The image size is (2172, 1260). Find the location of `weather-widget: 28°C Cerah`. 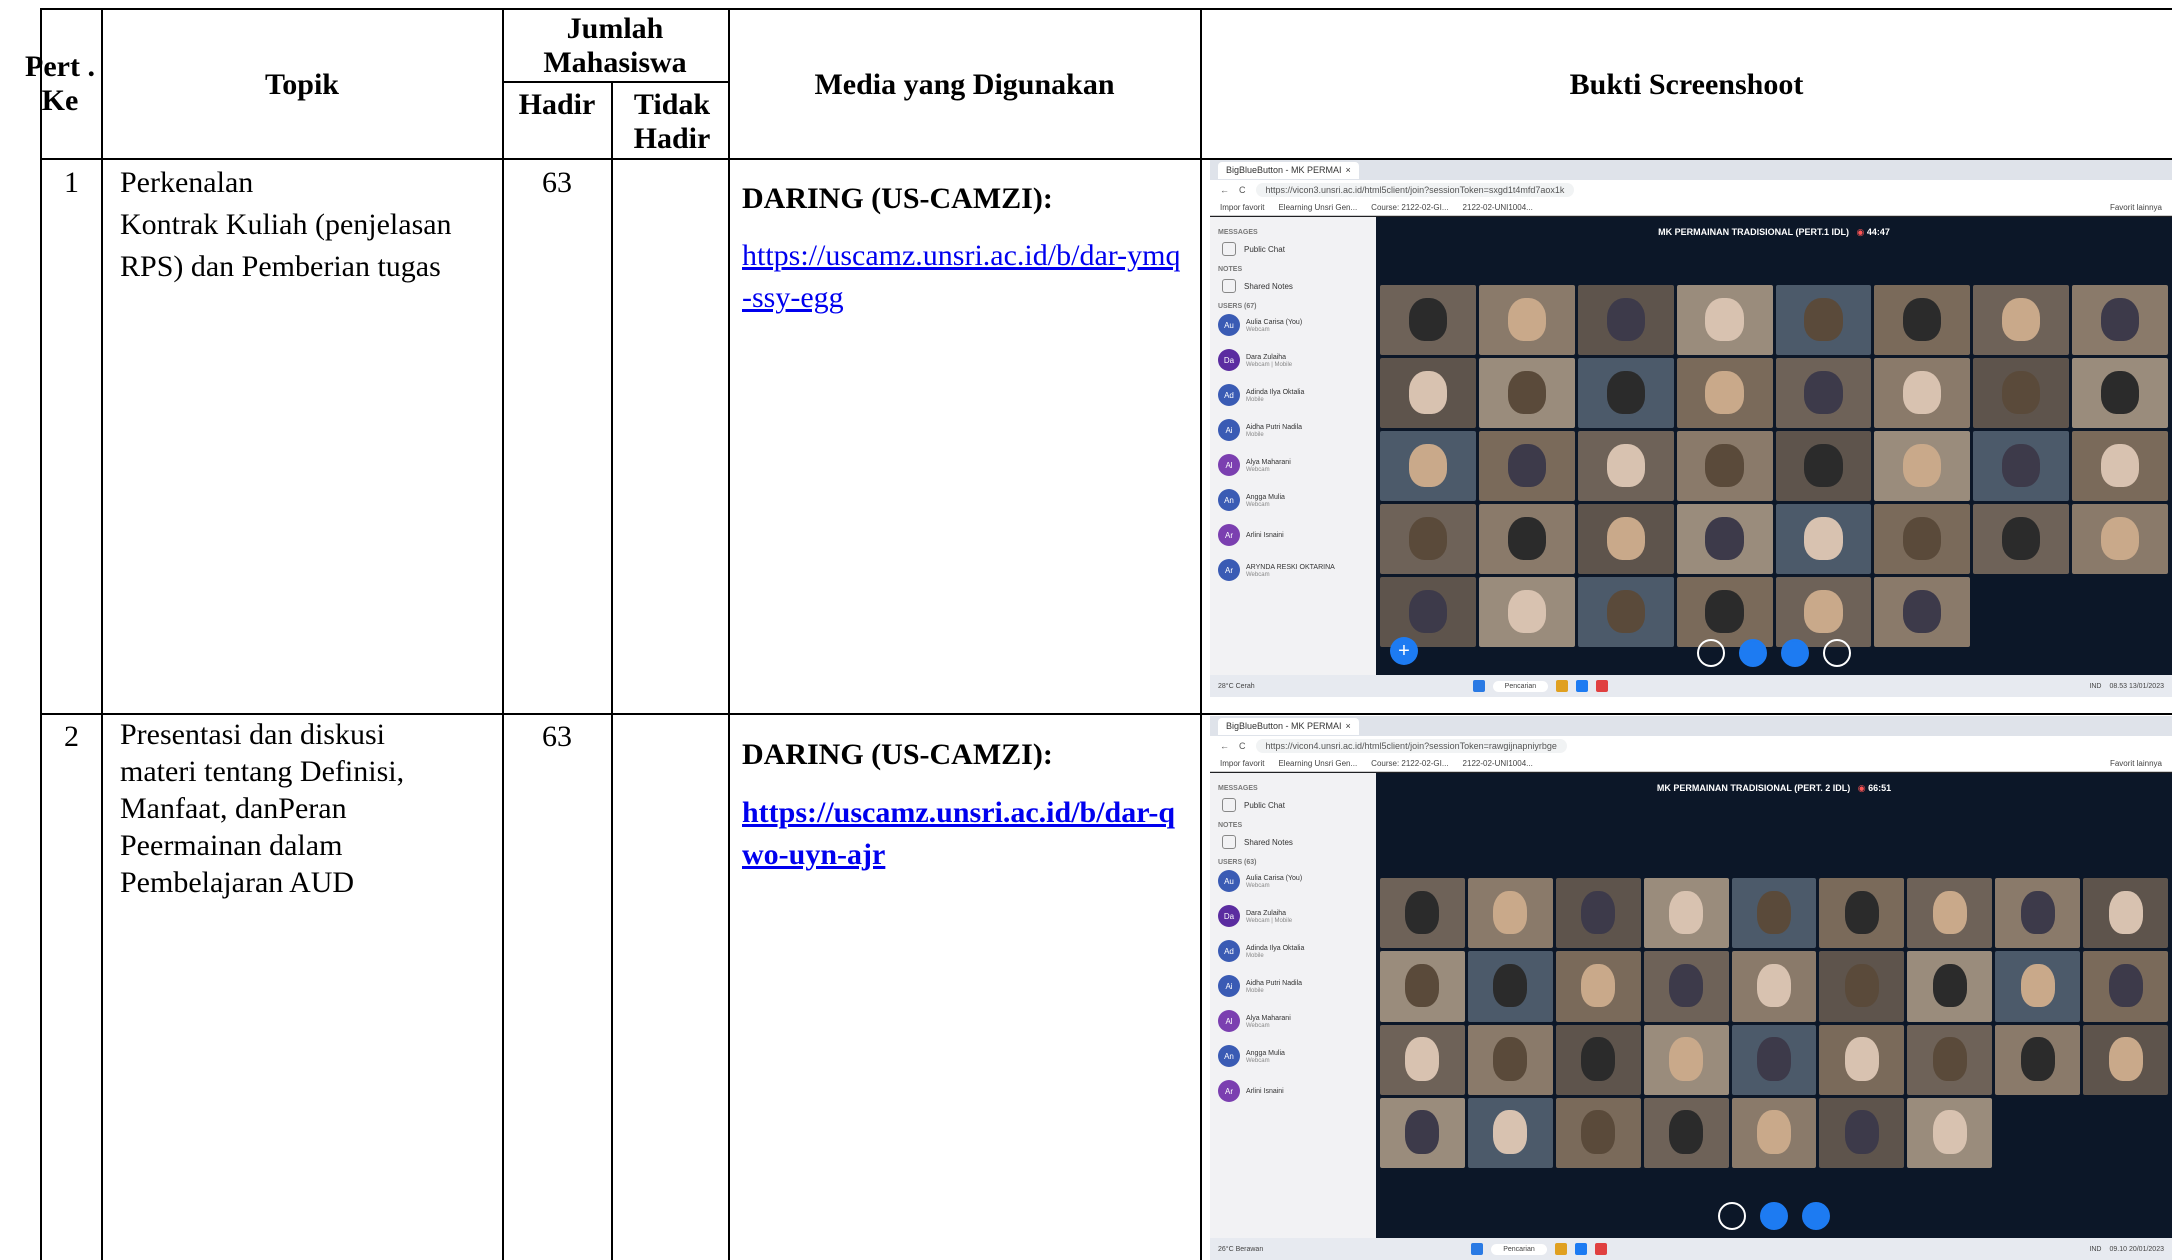

weather-widget: 28°C Cerah is located at coordinates (1236, 686).